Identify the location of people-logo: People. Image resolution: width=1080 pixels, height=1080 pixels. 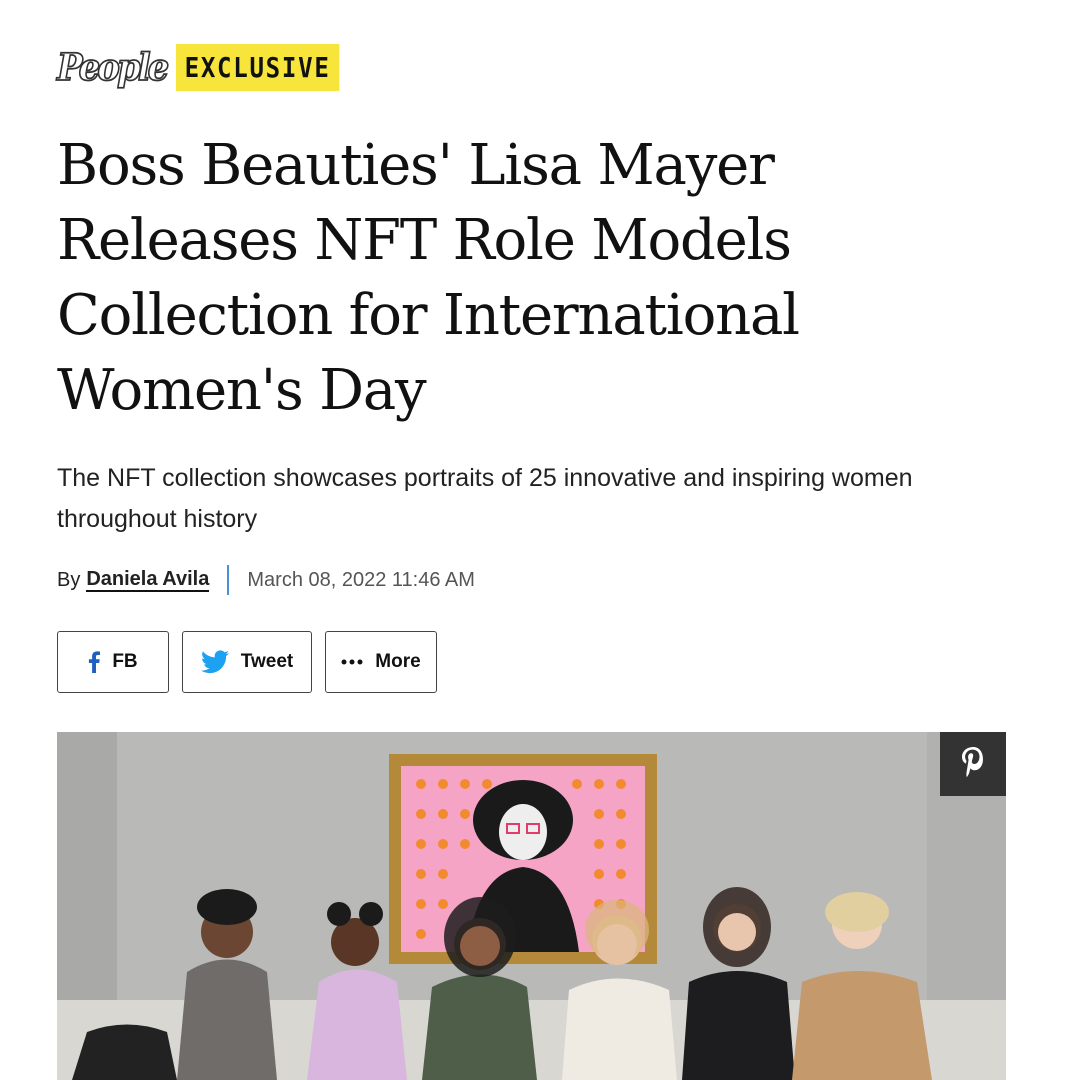
(113, 67).